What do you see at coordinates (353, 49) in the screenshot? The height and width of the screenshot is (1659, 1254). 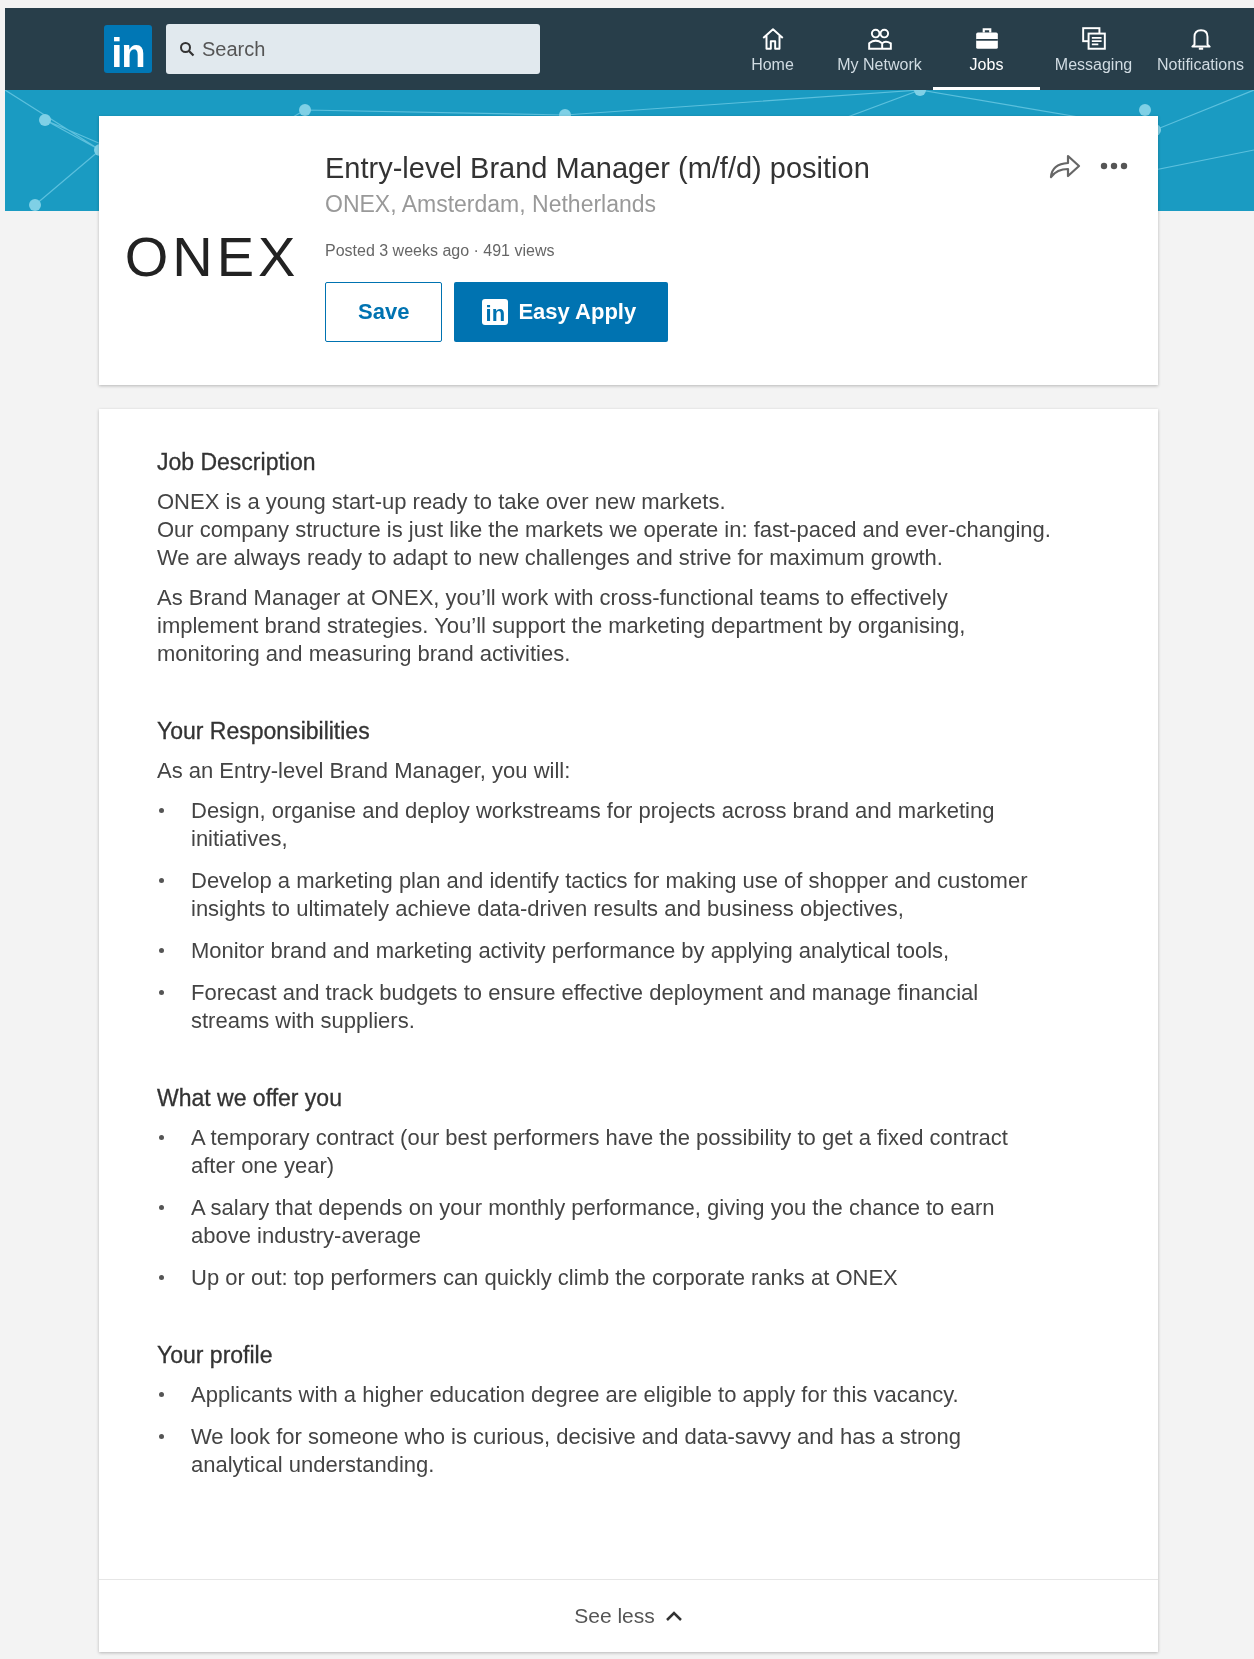 I see `search-field: Search` at bounding box center [353, 49].